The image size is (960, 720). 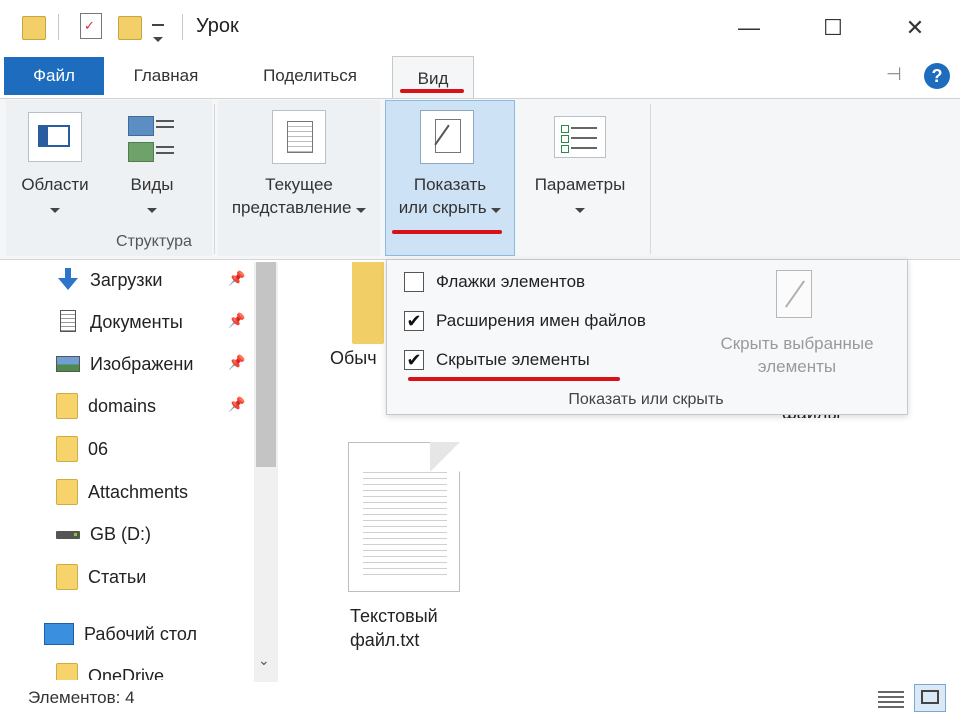 I want to click on nav-item-06: 06, so click(x=82, y=449).